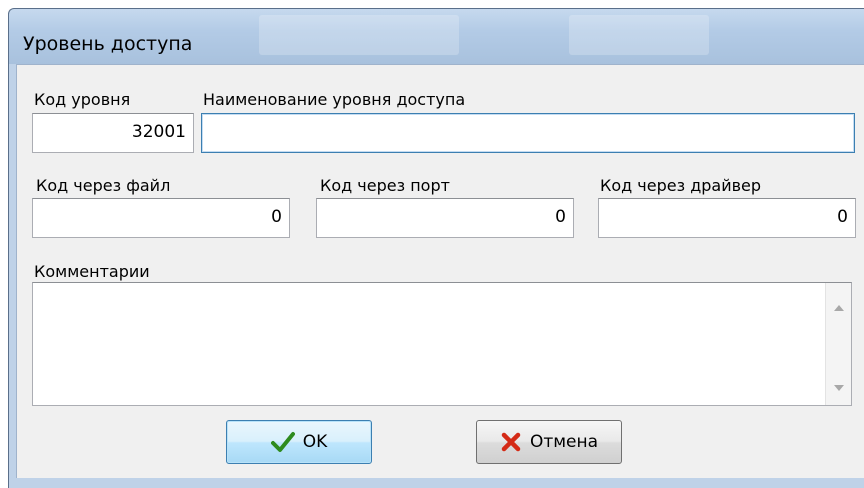  What do you see at coordinates (681, 185) in the screenshot?
I see `driver-code-label: Код через драйвер` at bounding box center [681, 185].